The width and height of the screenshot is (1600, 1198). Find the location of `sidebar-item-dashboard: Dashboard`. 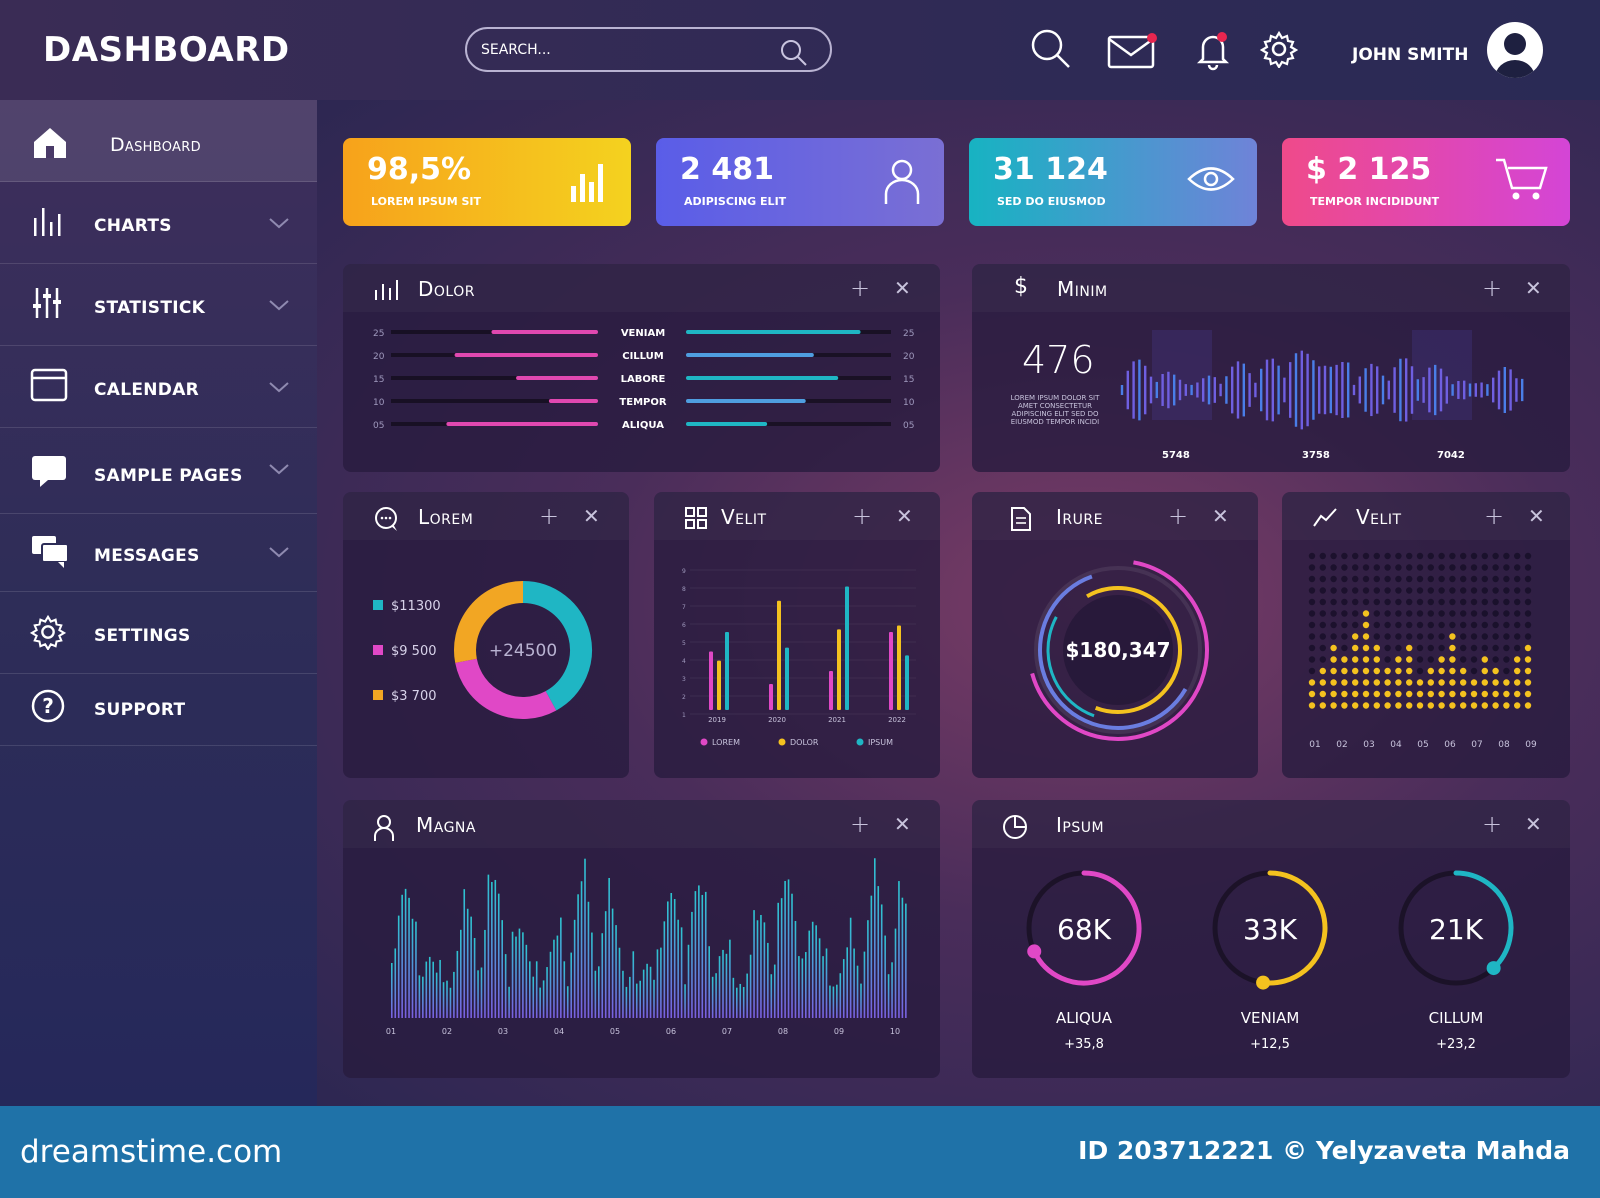

sidebar-item-dashboard: Dashboard is located at coordinates (158, 141).